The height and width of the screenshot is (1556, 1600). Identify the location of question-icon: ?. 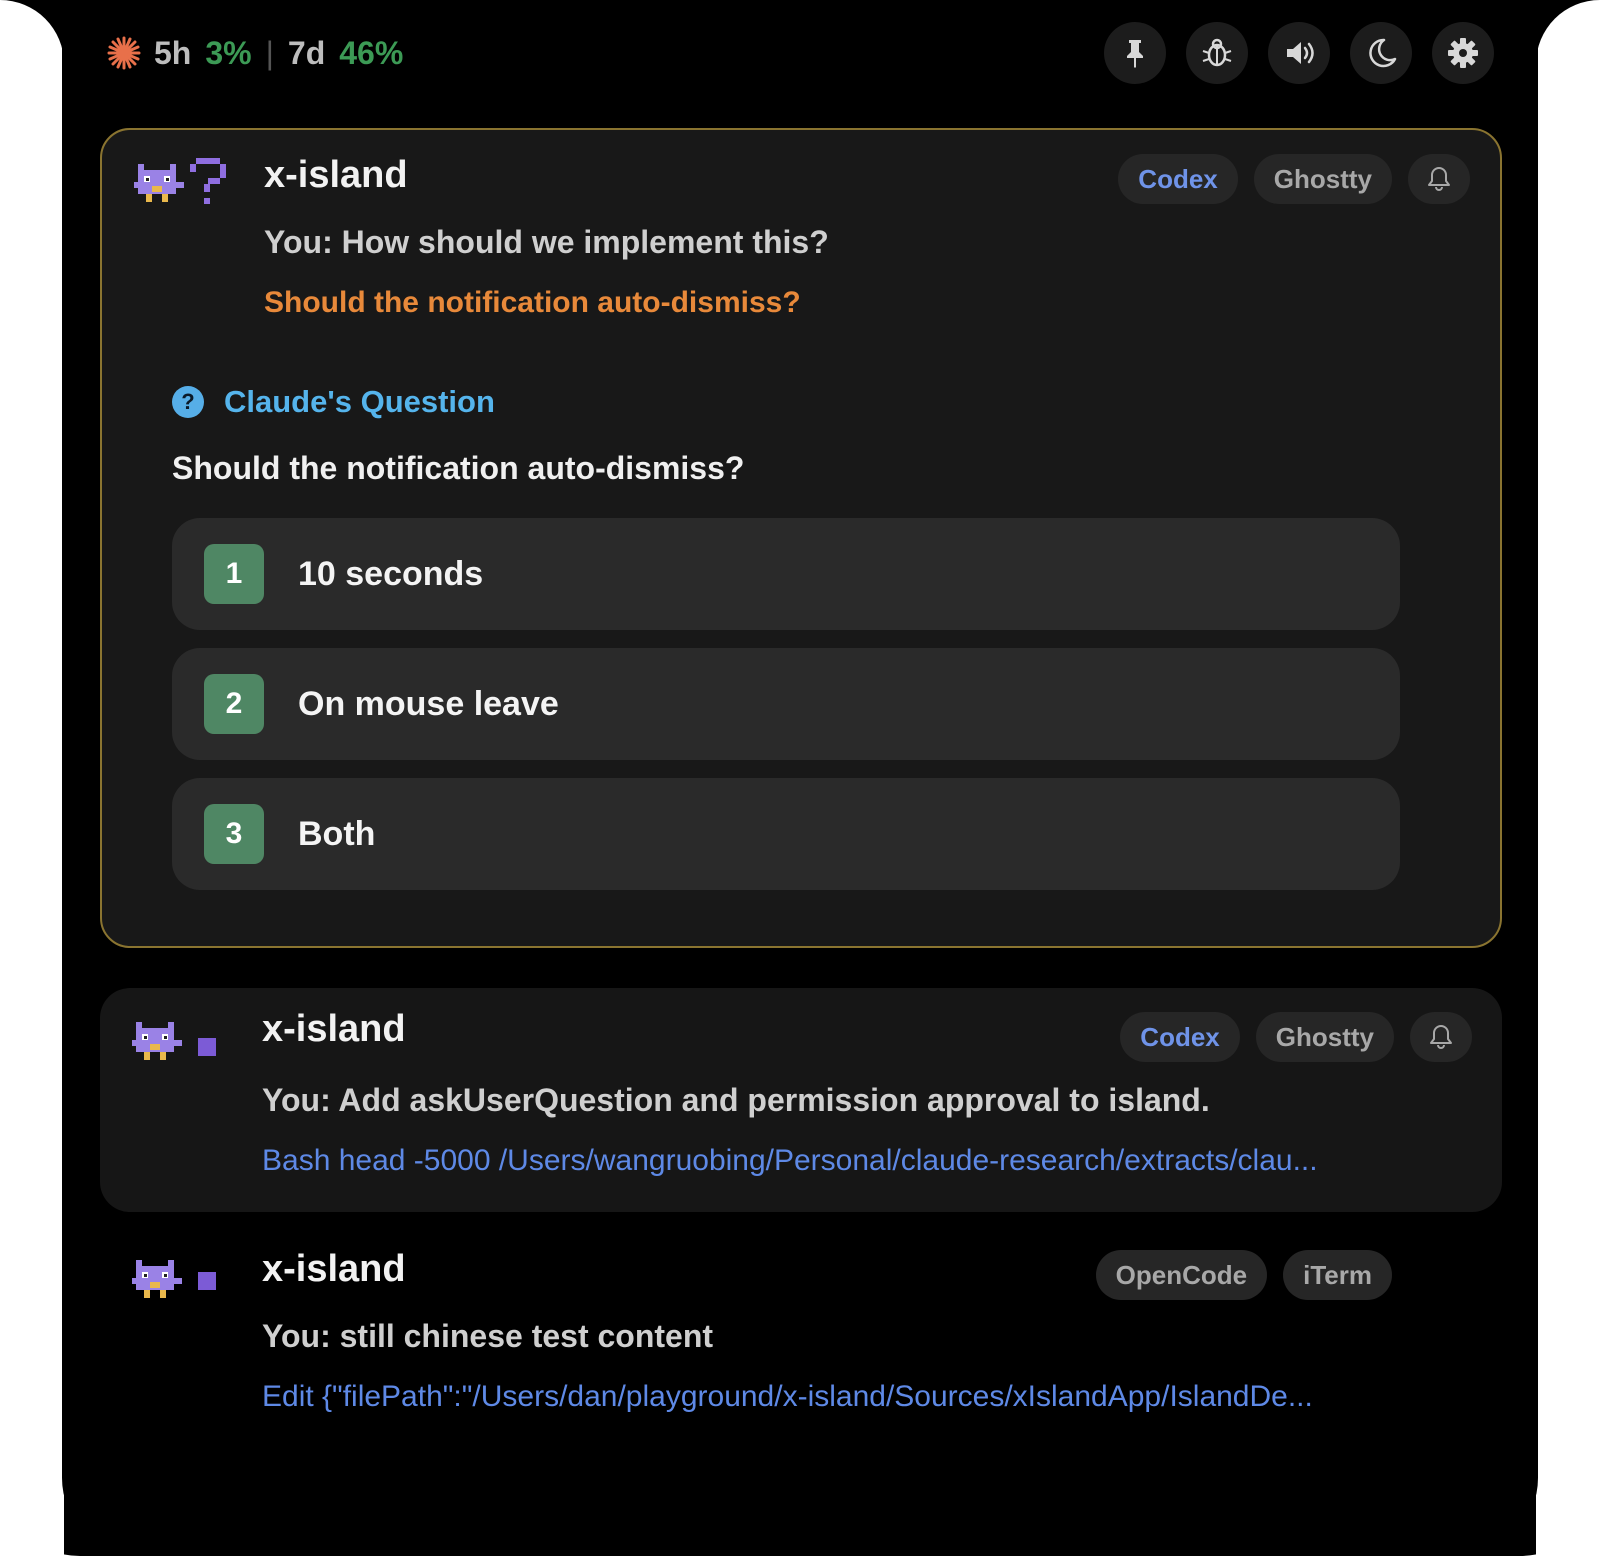
(188, 402).